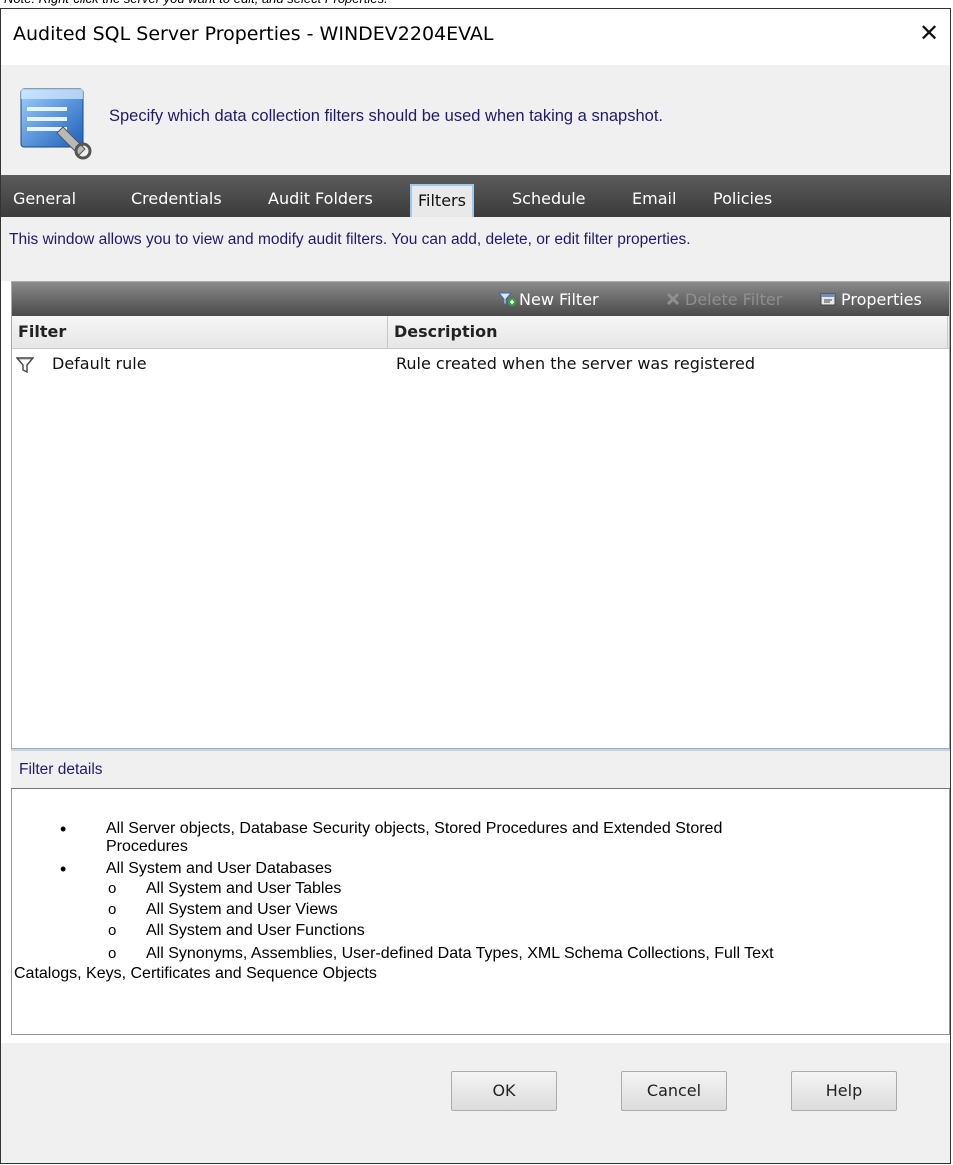  What do you see at coordinates (480, 299) in the screenshot?
I see `grid-toolbar: New Filter Delete Filter Properties` at bounding box center [480, 299].